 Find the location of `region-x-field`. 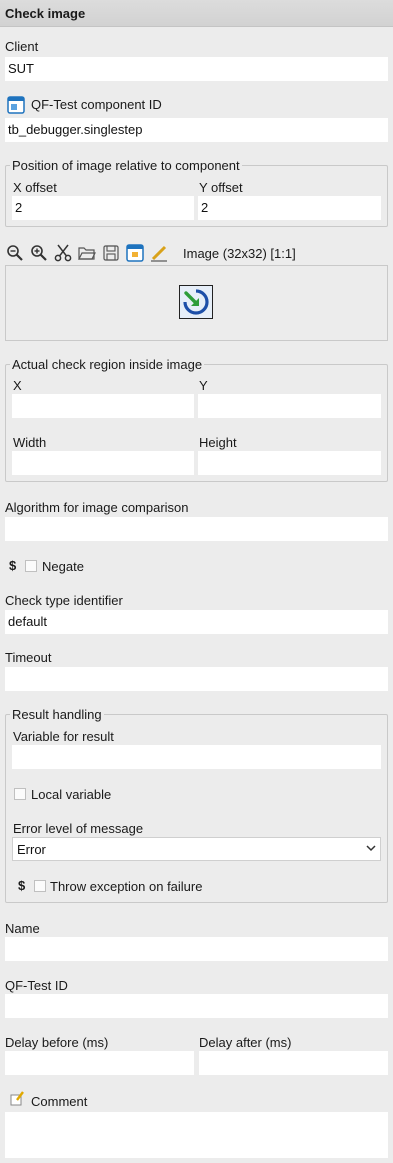

region-x-field is located at coordinates (103, 406).